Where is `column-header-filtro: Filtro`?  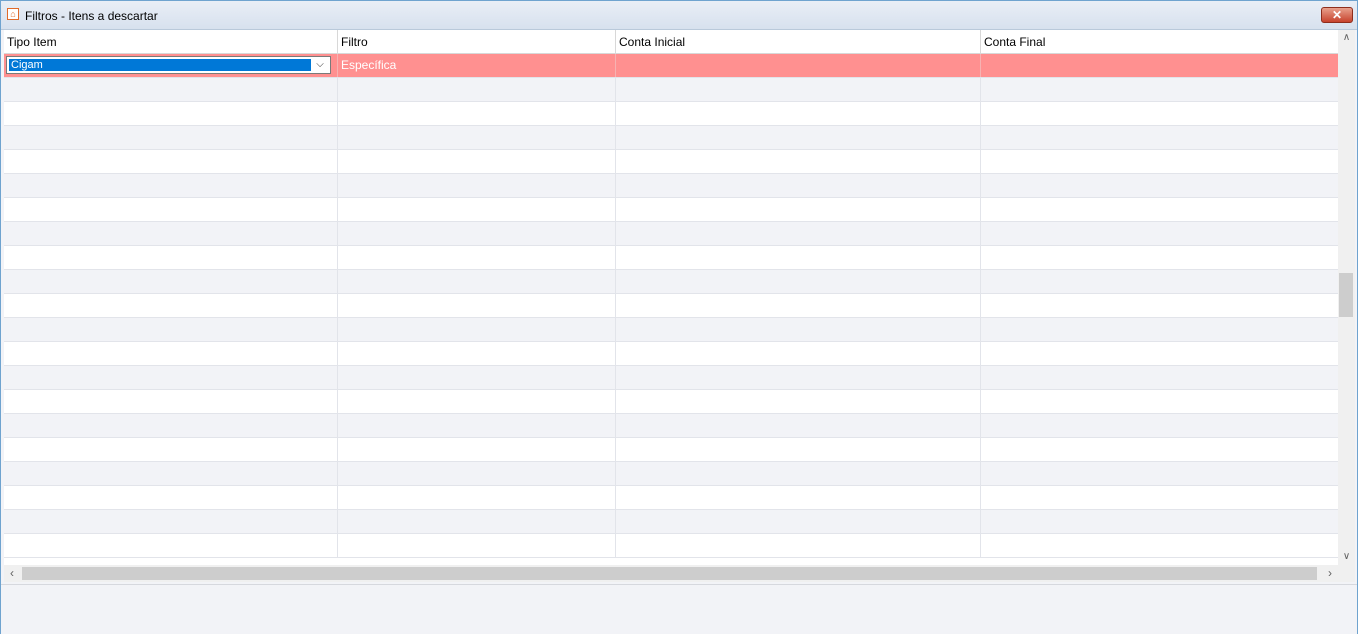
column-header-filtro: Filtro is located at coordinates (477, 41).